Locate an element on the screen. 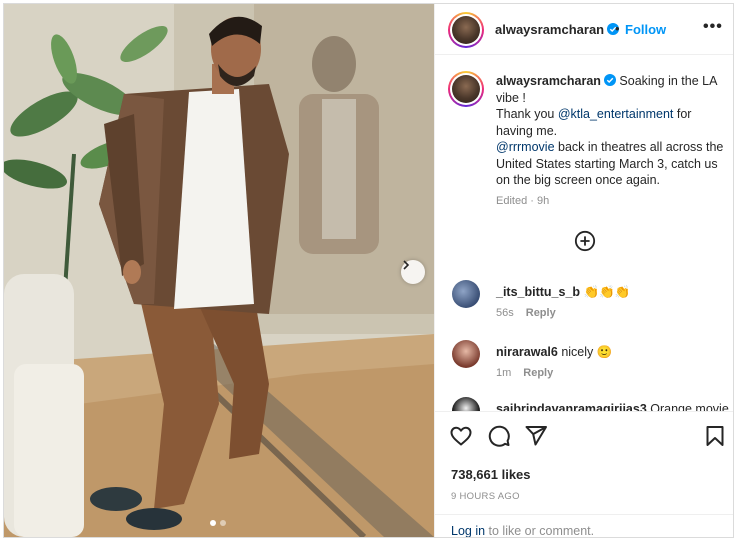 Image resolution: width=739 pixels, height=541 pixels. caption-meta: Edited · 9h is located at coordinates (522, 201).